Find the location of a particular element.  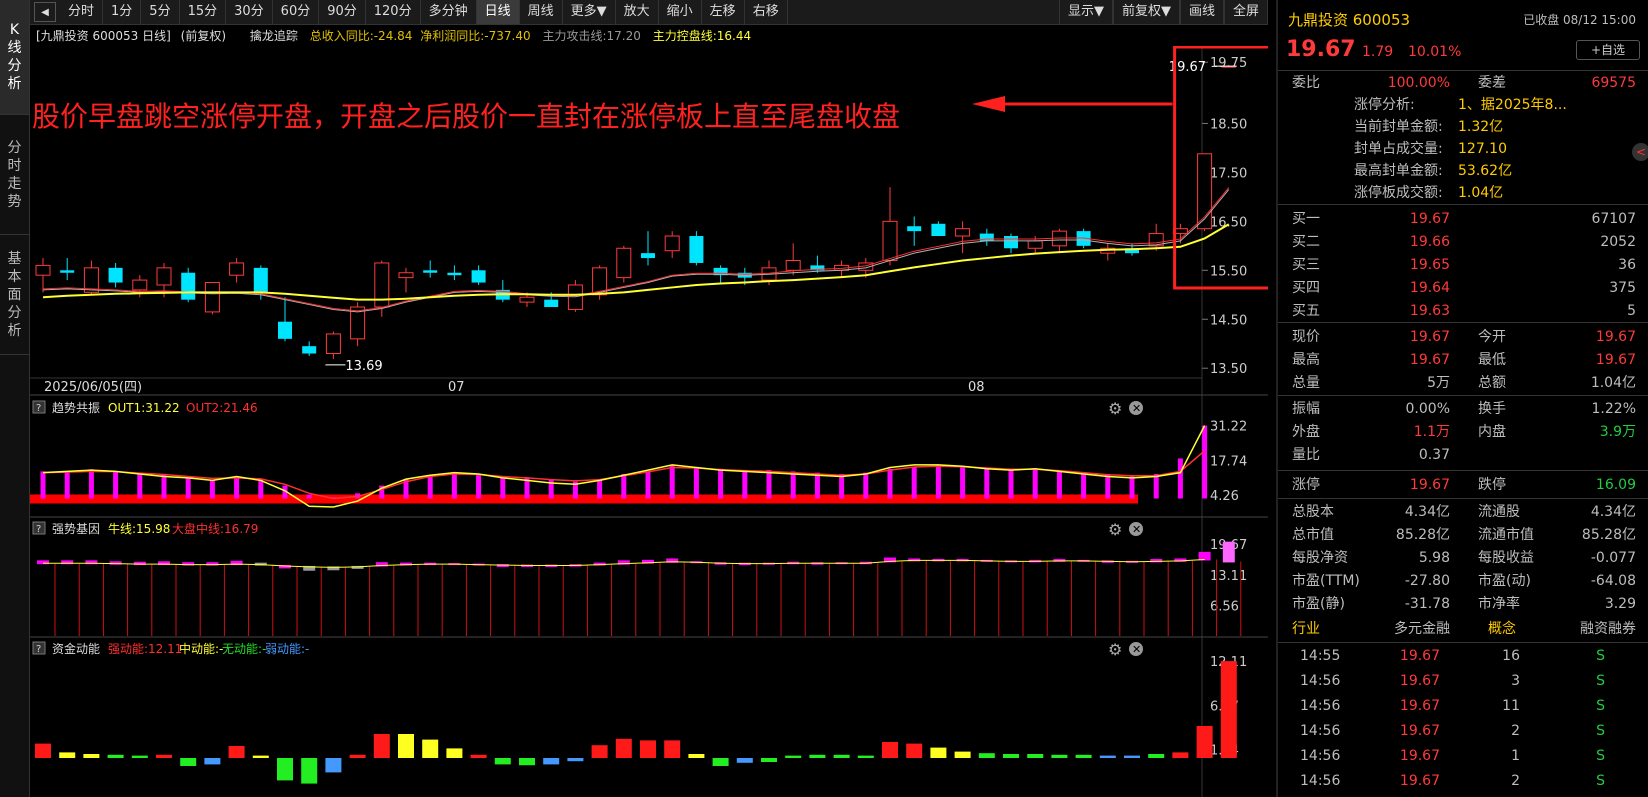

quote-label: 振幅 is located at coordinates (1306, 409).